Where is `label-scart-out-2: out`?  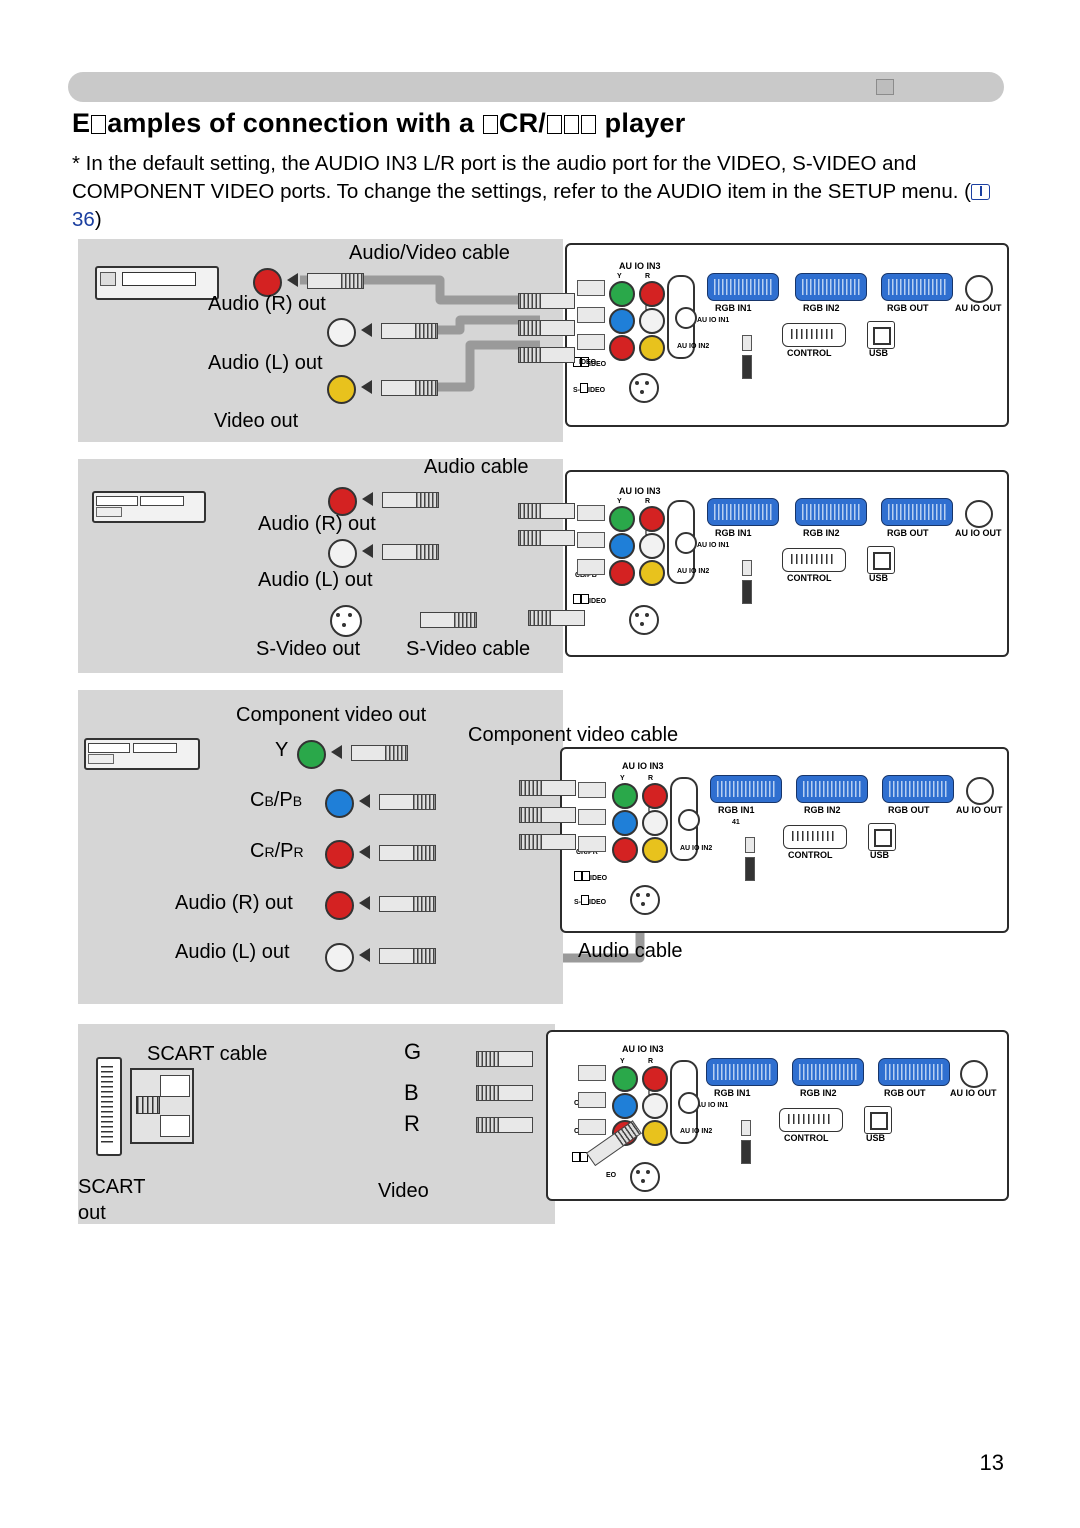 label-scart-out-2: out is located at coordinates (92, 1213).